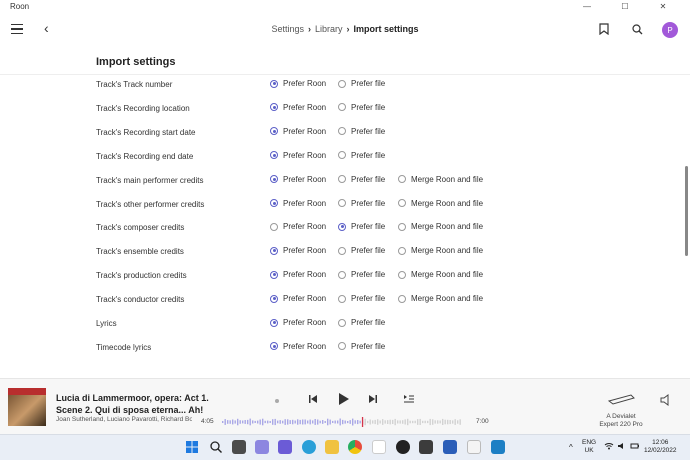 Image resolution: width=690 pixels, height=460 pixels. I want to click on photos-icon, so click(498, 447).